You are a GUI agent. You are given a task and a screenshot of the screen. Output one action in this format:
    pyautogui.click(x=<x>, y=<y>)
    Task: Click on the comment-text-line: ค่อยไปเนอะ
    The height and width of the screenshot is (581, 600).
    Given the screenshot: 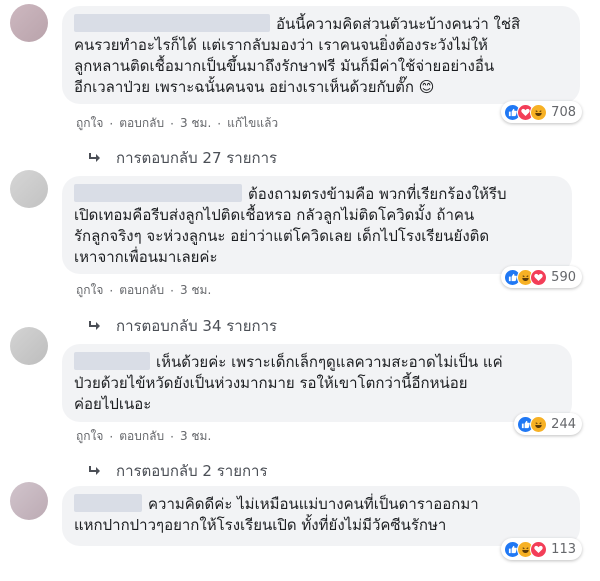 What is the action you would take?
    pyautogui.click(x=113, y=404)
    